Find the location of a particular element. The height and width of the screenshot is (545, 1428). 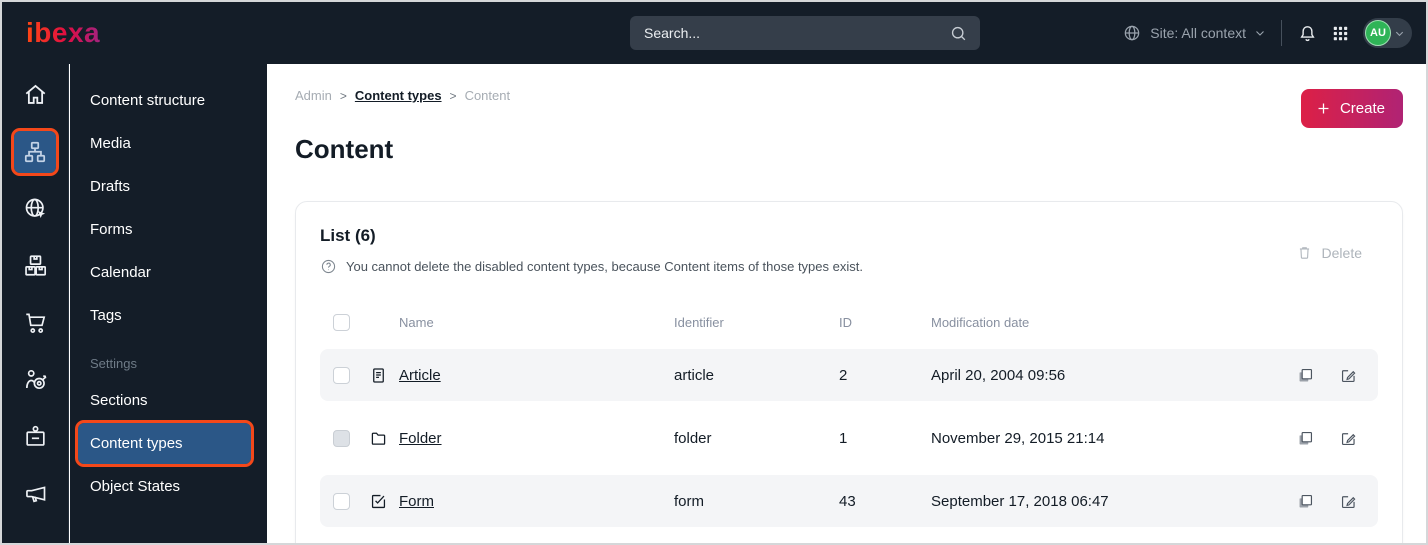

content-type-link: Article is located at coordinates (420, 375).